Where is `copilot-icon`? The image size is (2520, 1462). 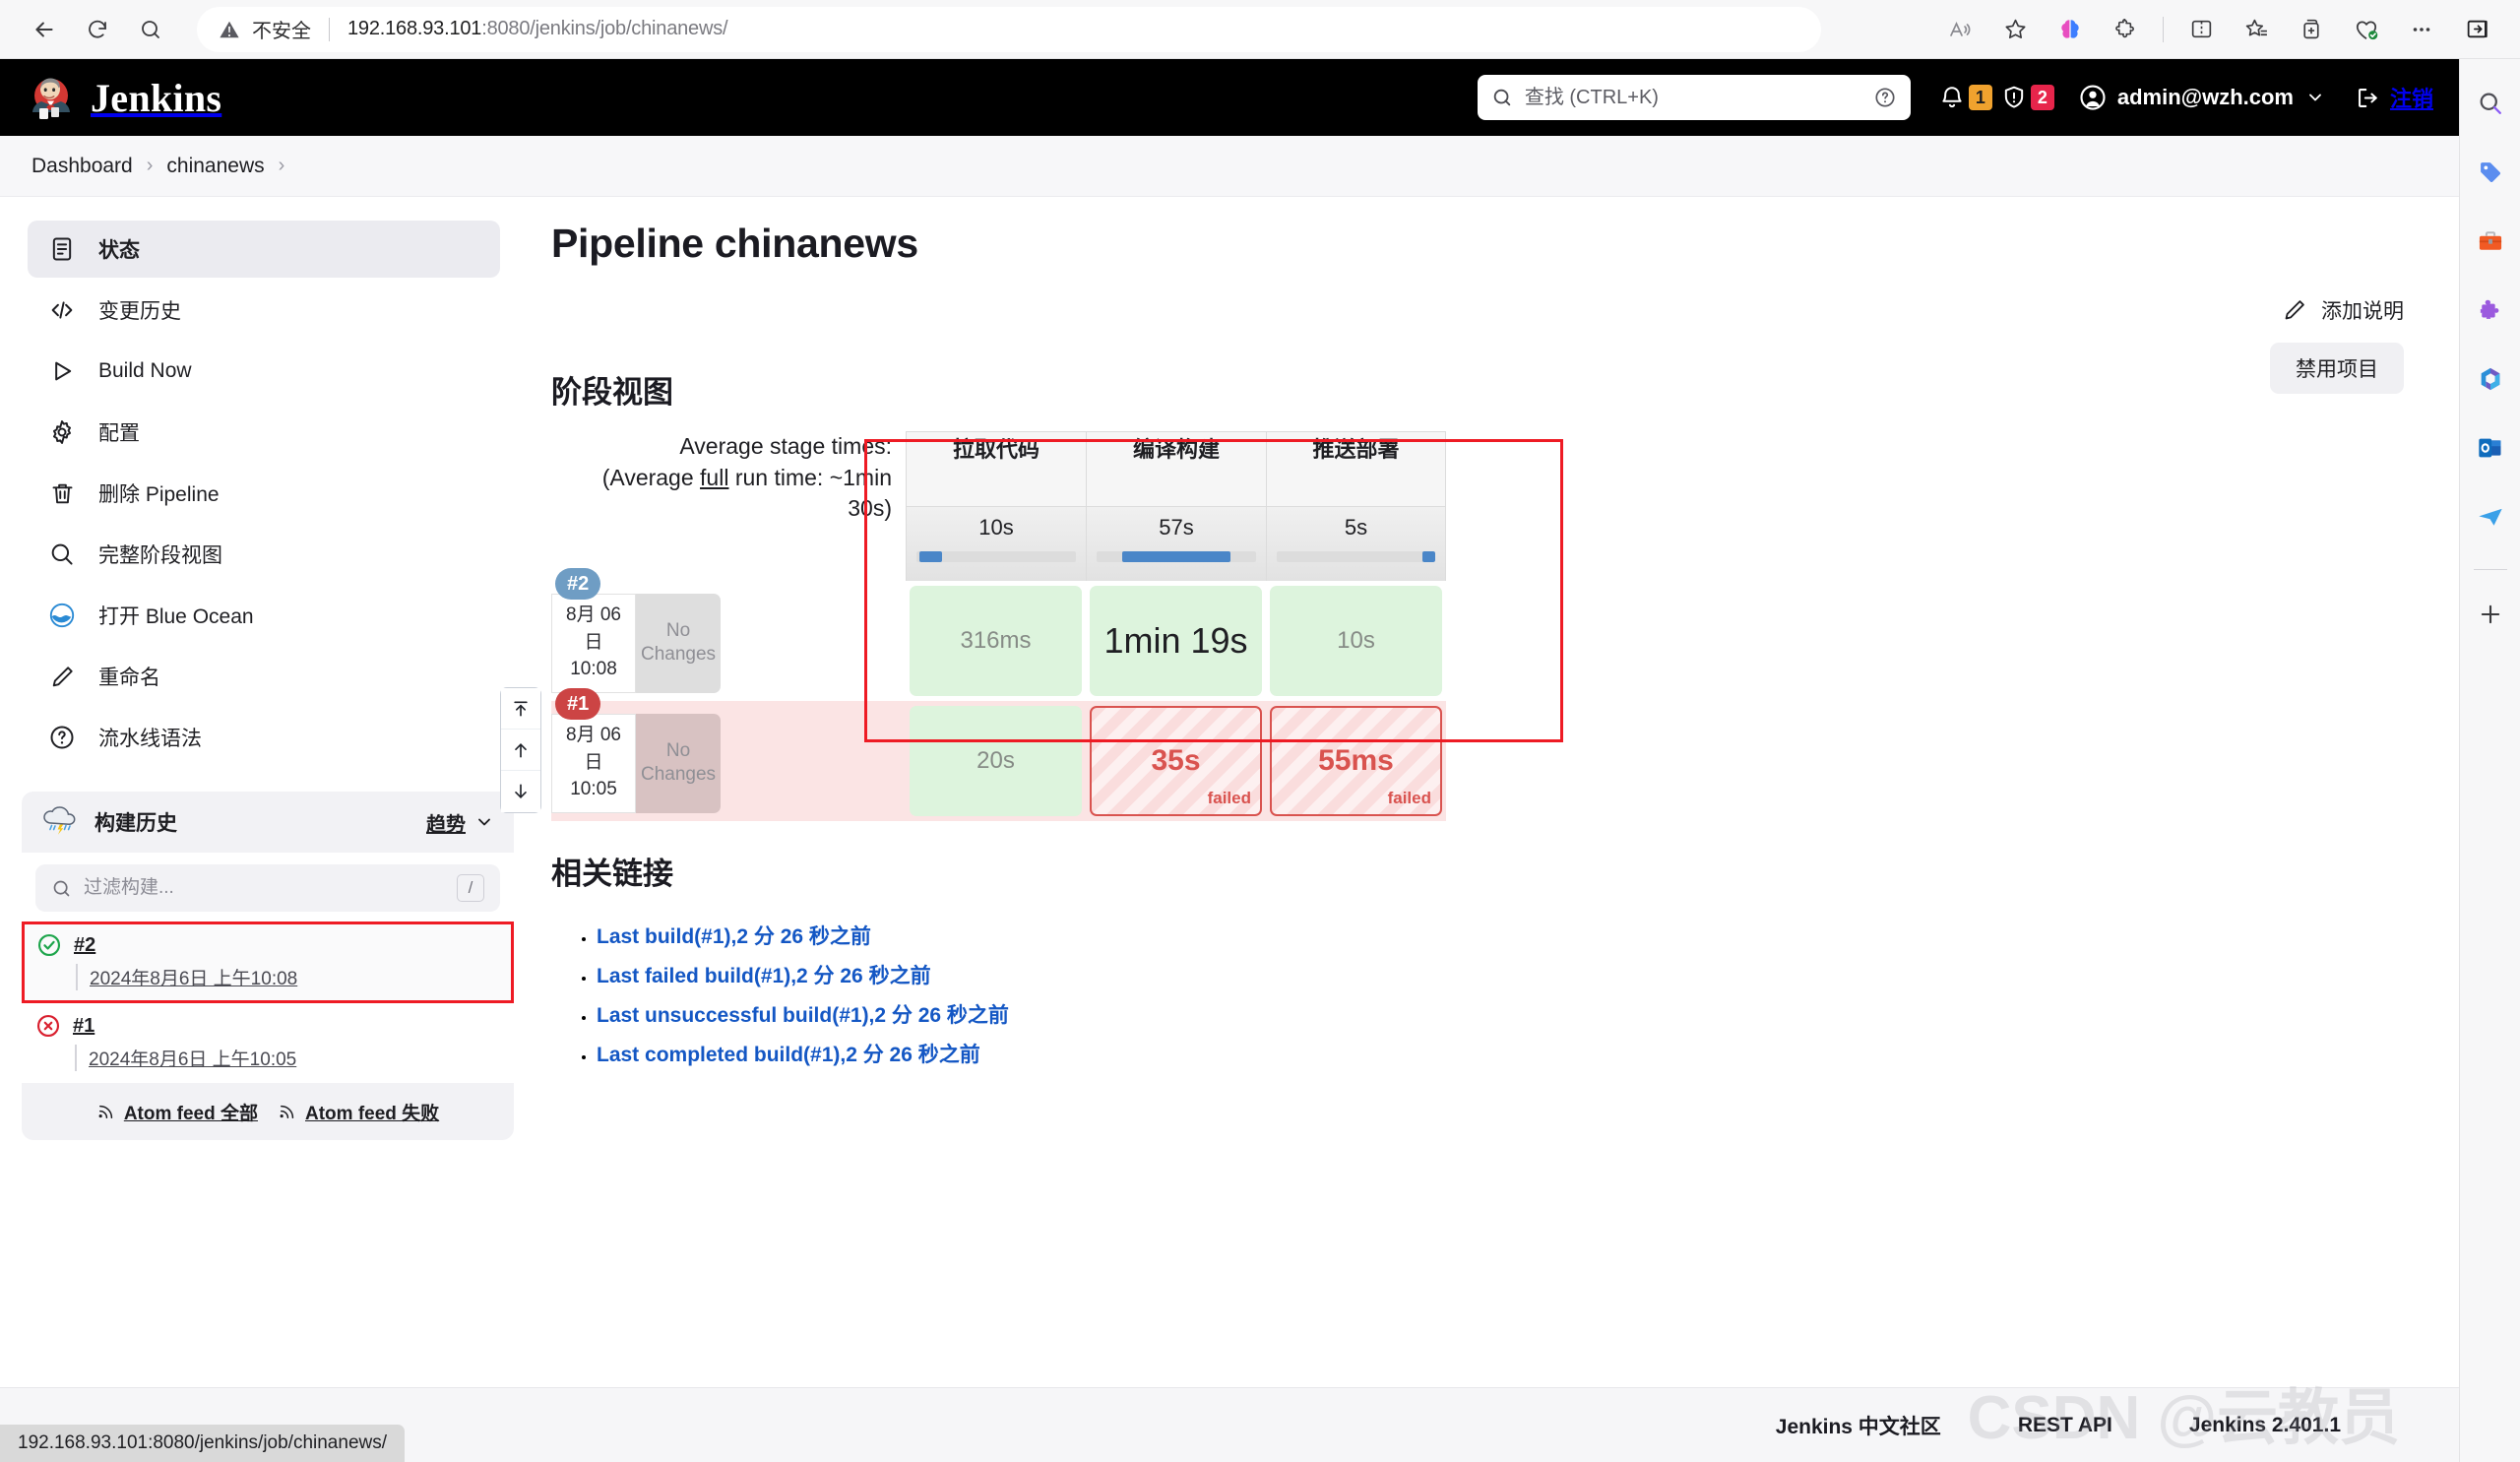 copilot-icon is located at coordinates (2070, 29).